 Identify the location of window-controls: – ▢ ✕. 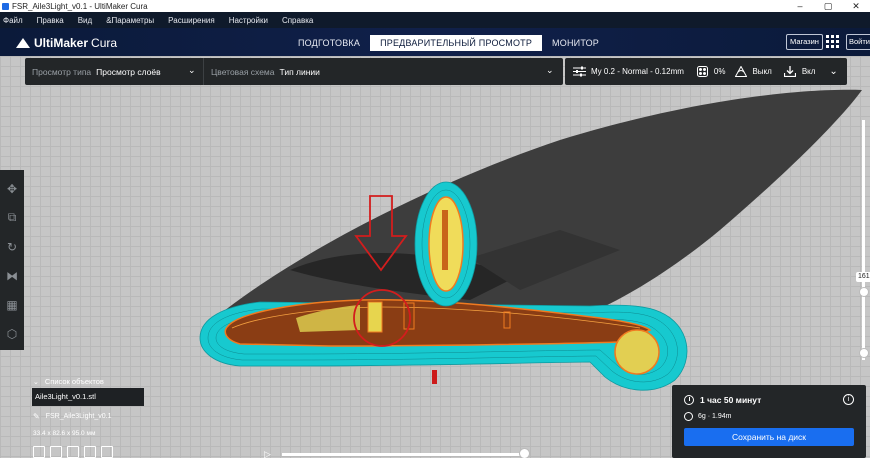
(828, 6).